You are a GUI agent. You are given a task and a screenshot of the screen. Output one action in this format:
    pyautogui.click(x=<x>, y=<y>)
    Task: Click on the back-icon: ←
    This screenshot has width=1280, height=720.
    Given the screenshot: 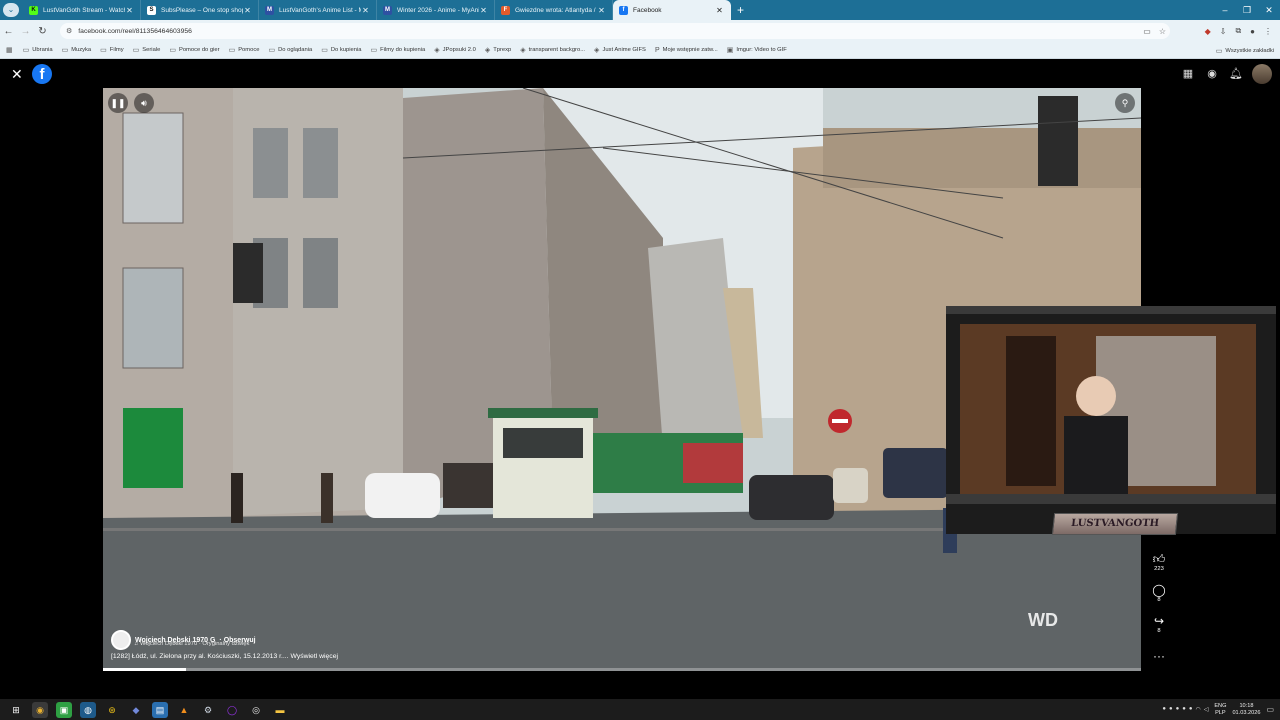 What is the action you would take?
    pyautogui.click(x=8, y=31)
    